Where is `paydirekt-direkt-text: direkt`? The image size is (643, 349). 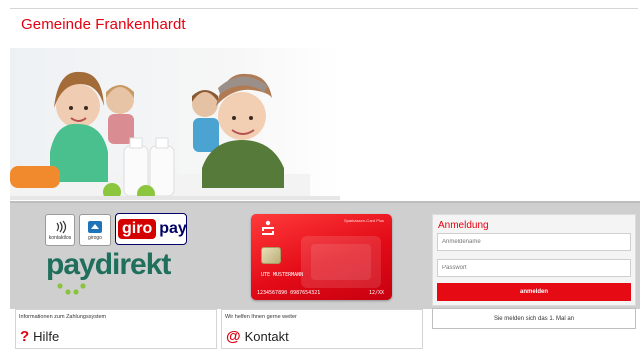 paydirekt-direkt-text: direkt is located at coordinates (133, 264).